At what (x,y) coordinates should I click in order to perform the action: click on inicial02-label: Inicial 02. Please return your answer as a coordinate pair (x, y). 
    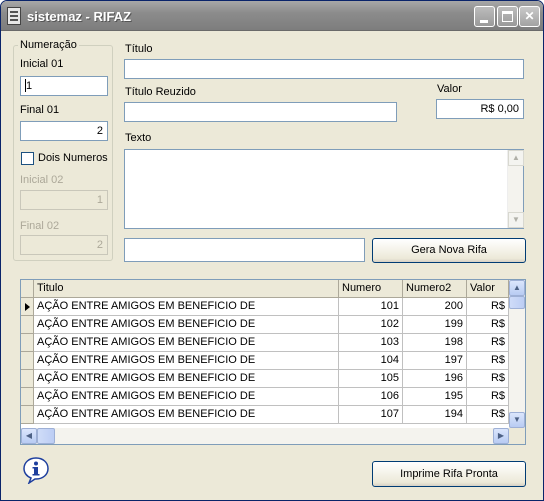
    Looking at the image, I should click on (42, 180).